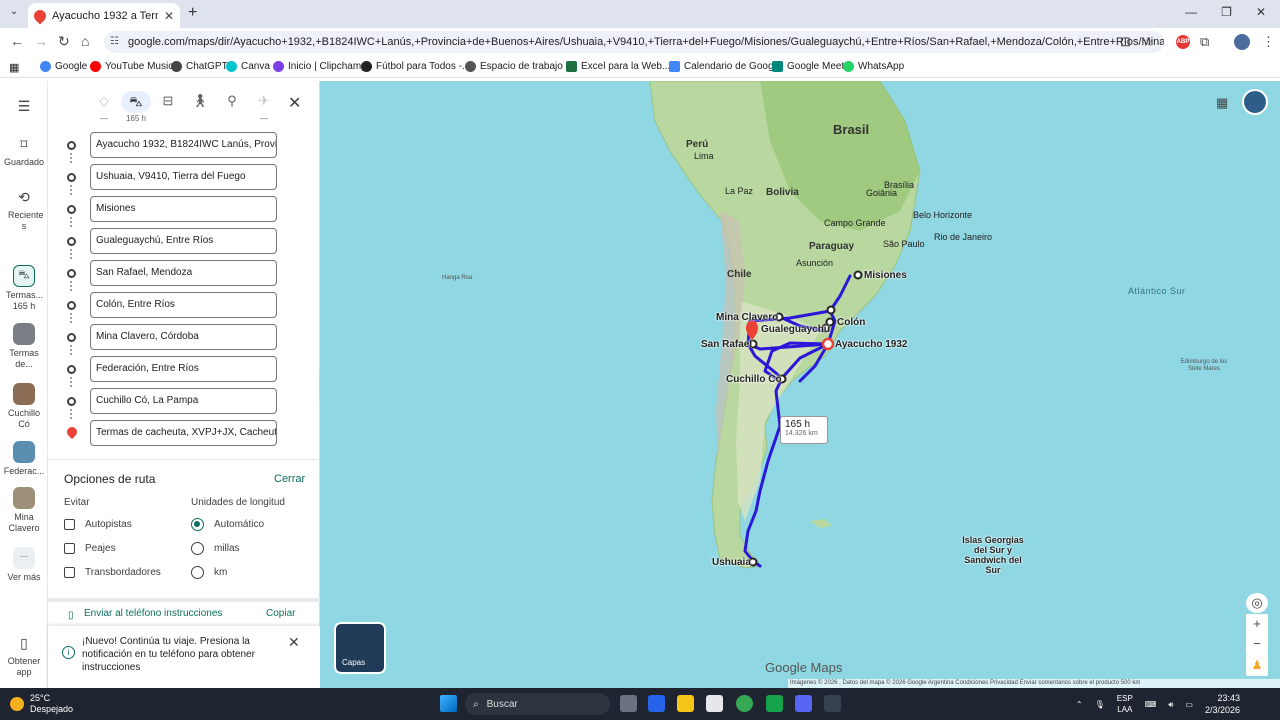 The height and width of the screenshot is (720, 1280). I want to click on clock: 23:43 2/3/2026, so click(1222, 704).